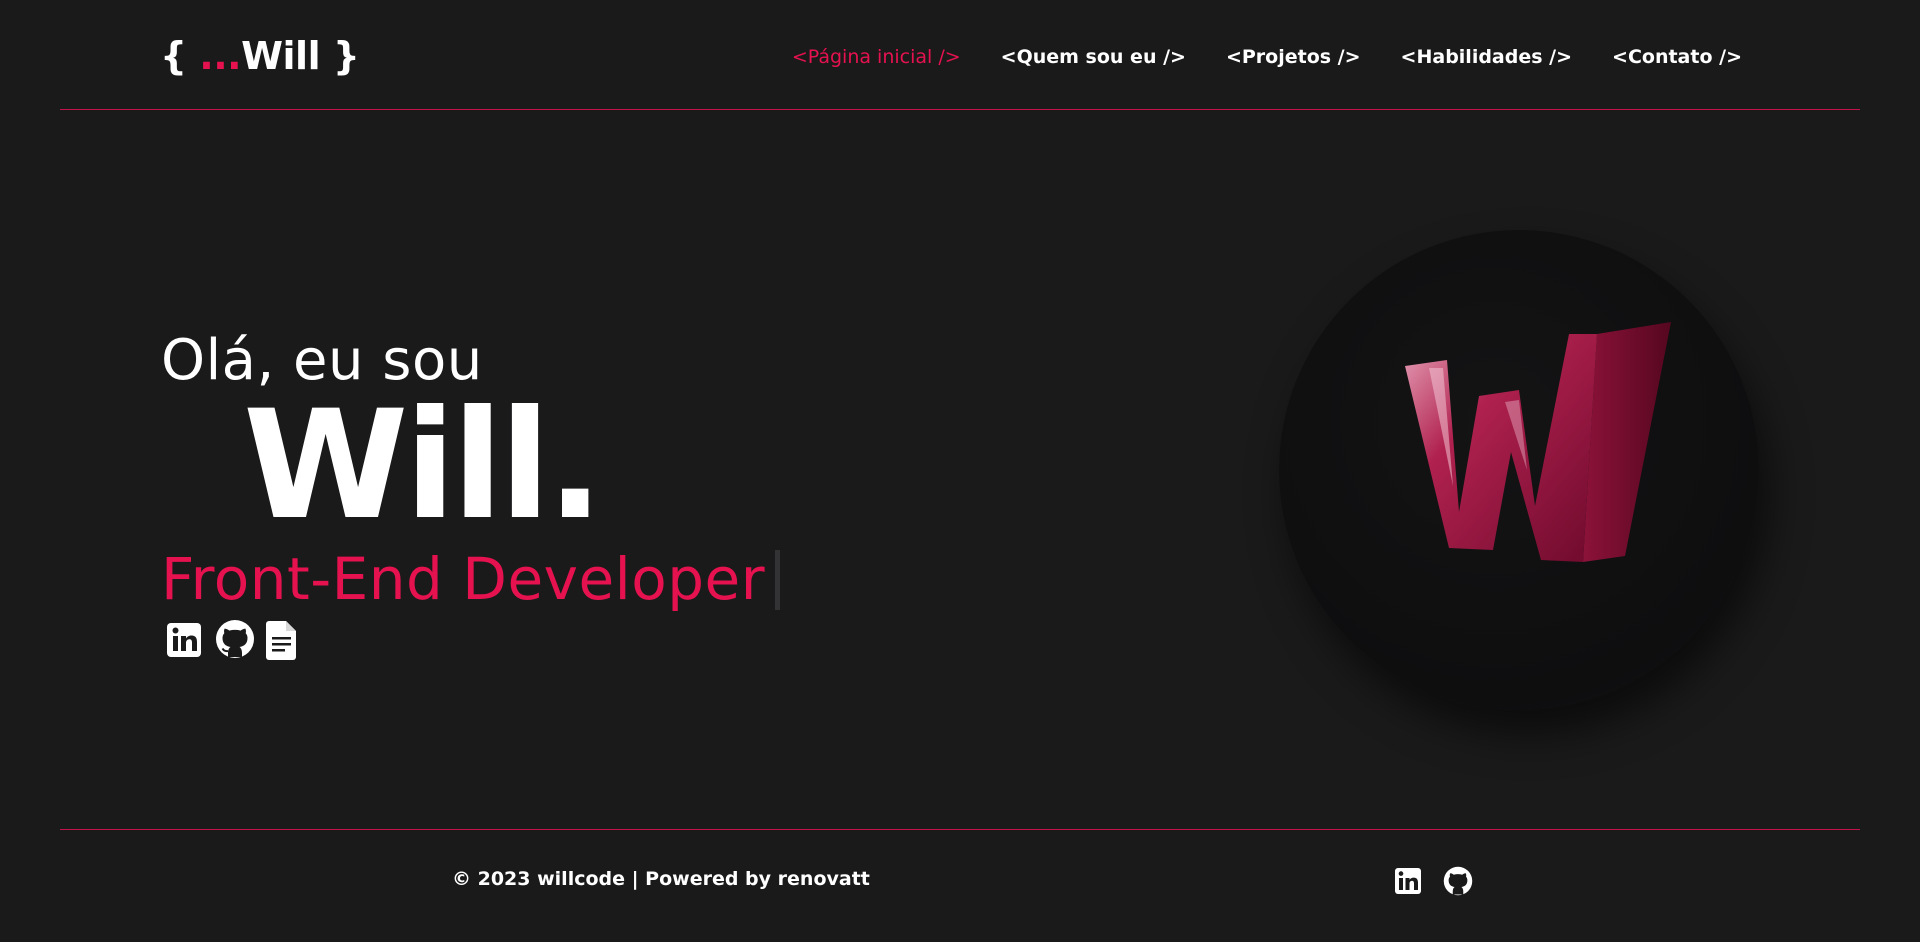 The image size is (1920, 942). I want to click on nav-contact: <Contato />, so click(1677, 57).